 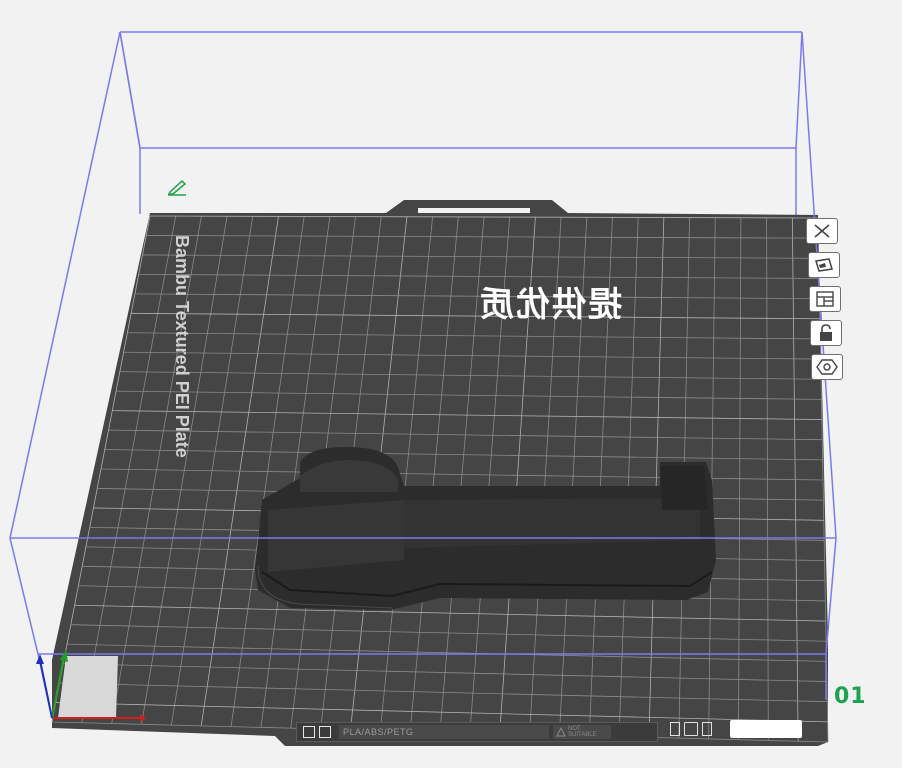 I want to click on pick-plate-button, so click(x=824, y=265).